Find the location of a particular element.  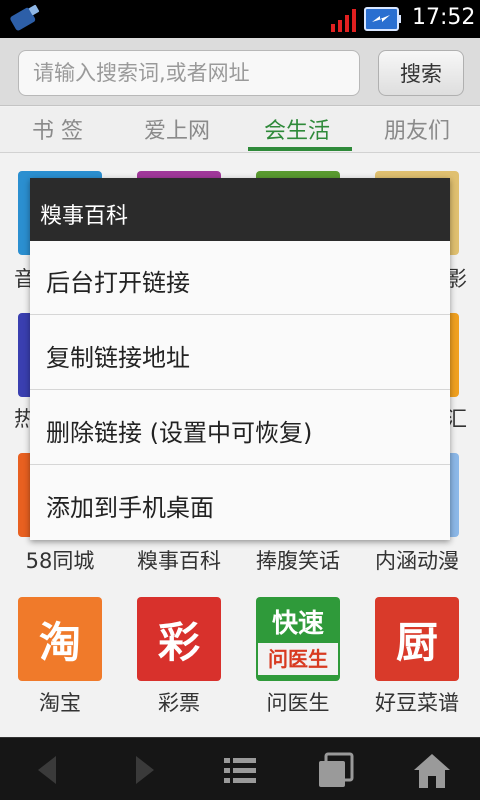

app-tile-taobao: 淘 is located at coordinates (60, 639).